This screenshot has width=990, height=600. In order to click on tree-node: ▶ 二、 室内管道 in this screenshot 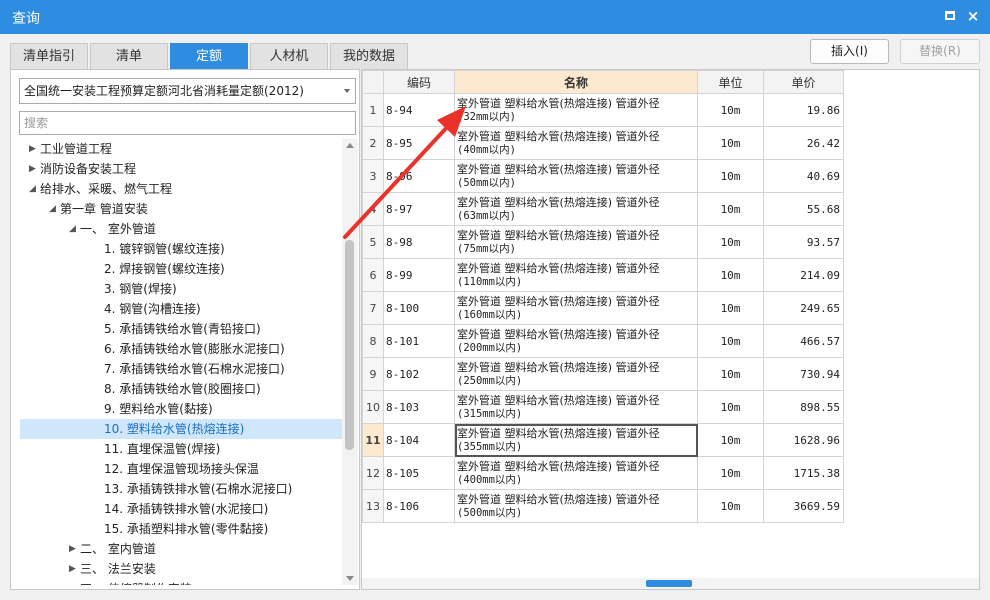, I will do `click(112, 549)`.